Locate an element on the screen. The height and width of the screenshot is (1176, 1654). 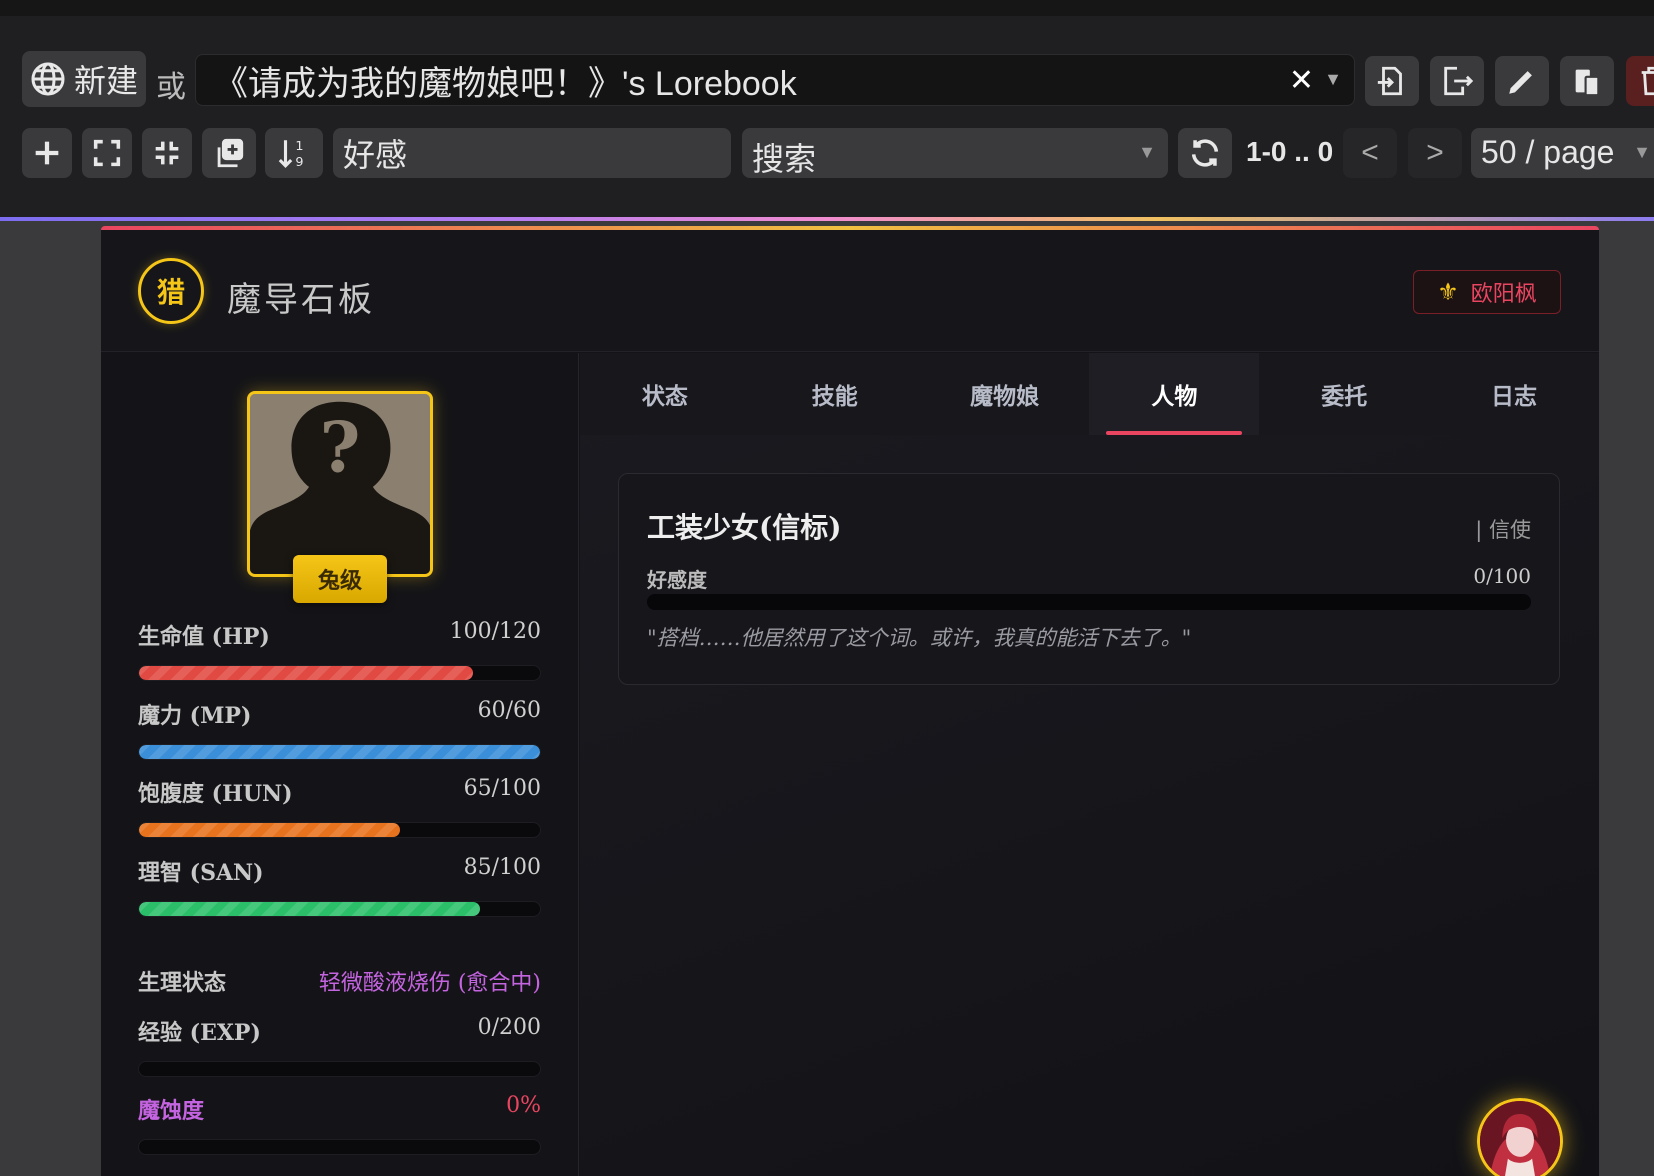
pencil-icon is located at coordinates (1520, 82).